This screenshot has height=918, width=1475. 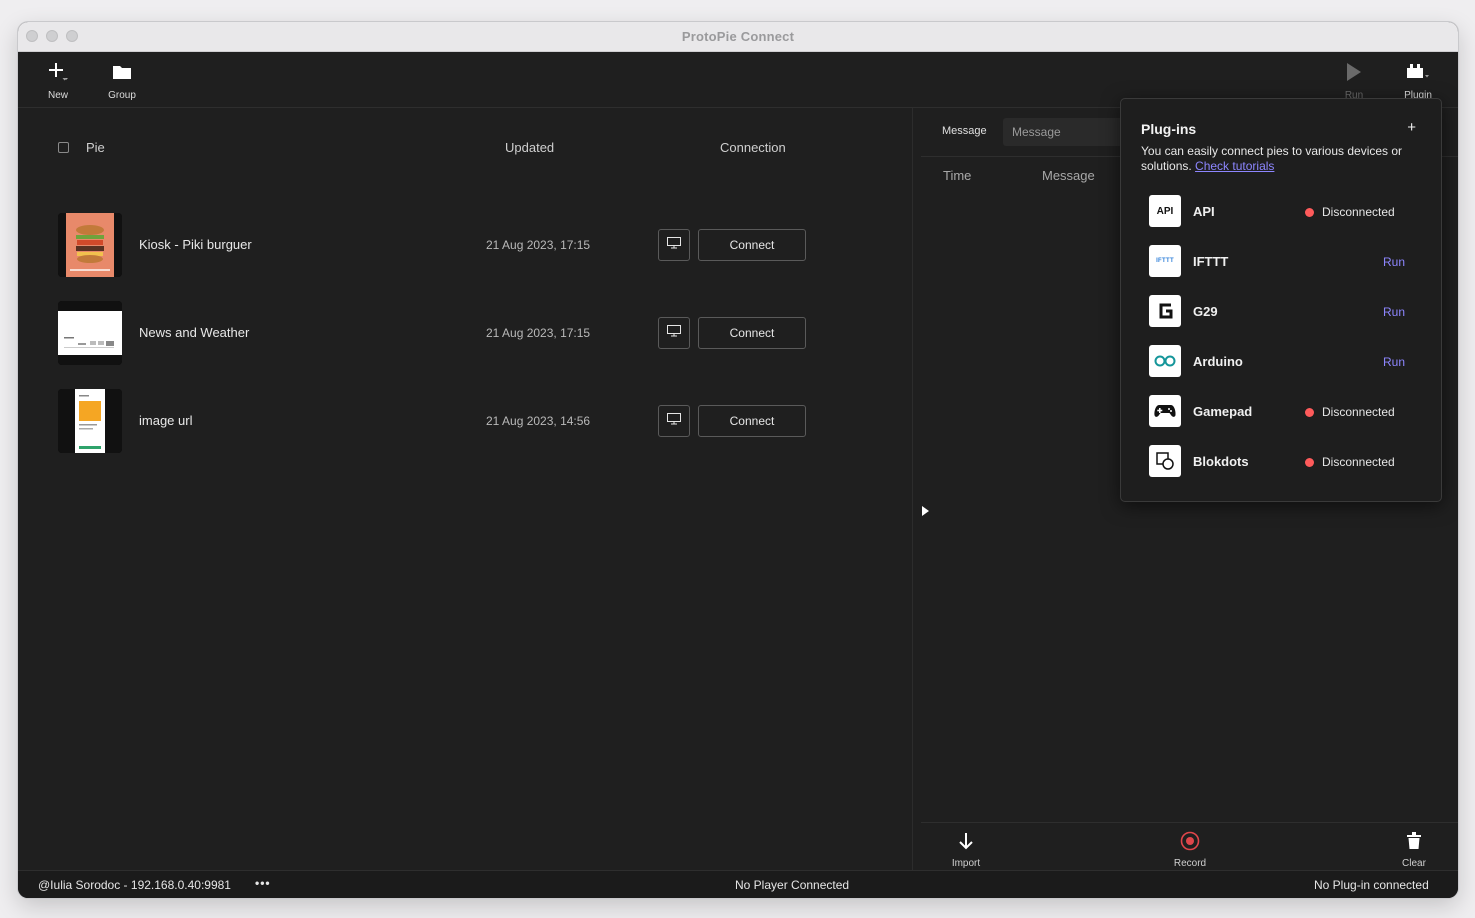 I want to click on check-tutorials-link: Check tutorials, so click(x=1234, y=166).